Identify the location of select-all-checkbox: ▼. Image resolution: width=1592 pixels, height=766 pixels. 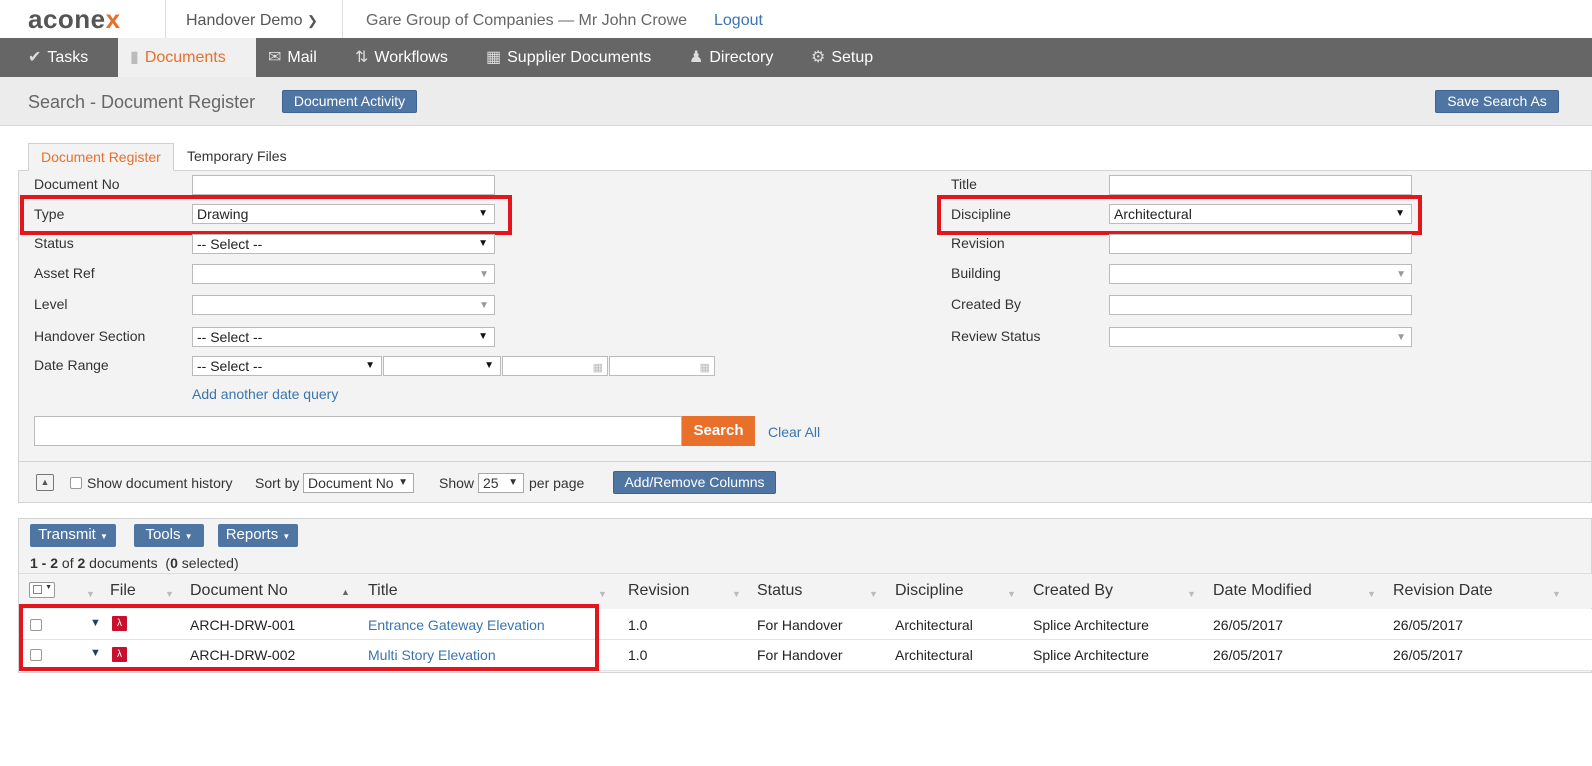
(42, 590).